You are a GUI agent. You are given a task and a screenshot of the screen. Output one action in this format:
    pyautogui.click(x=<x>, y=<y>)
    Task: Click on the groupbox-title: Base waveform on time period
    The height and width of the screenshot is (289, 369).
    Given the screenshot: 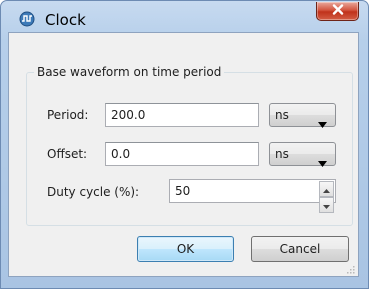 What is the action you would take?
    pyautogui.click(x=129, y=72)
    